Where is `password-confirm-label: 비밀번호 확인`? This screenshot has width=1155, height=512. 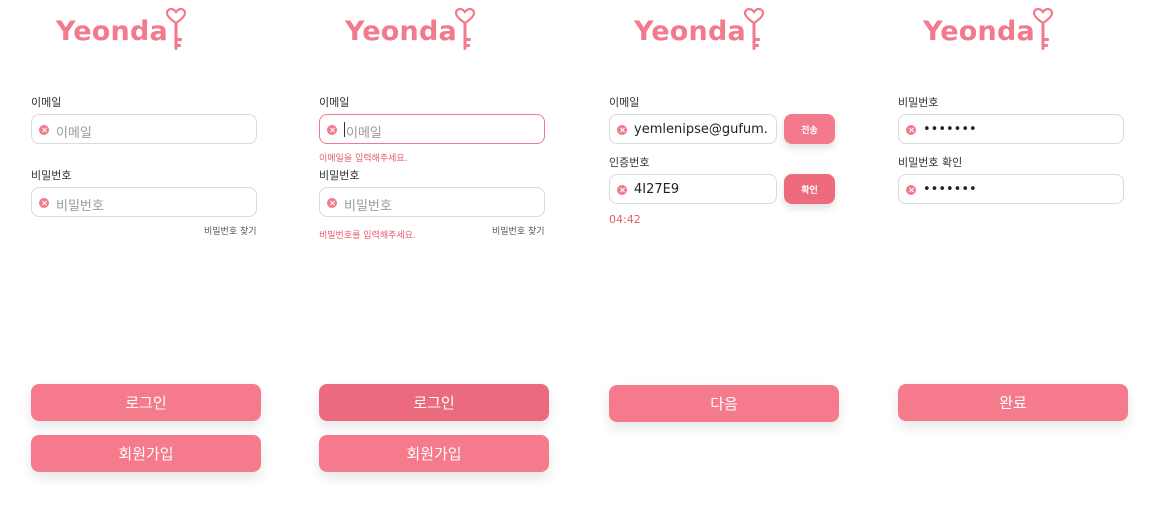 password-confirm-label: 비밀번호 확인 is located at coordinates (930, 162).